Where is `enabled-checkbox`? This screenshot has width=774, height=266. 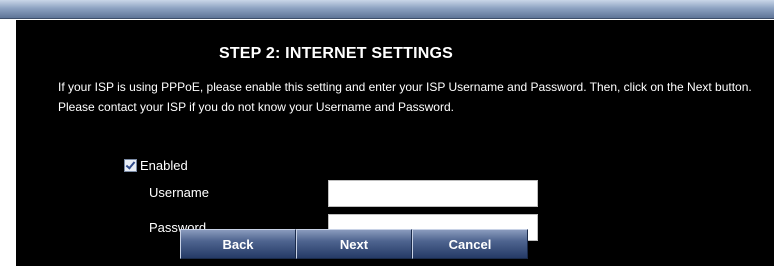 enabled-checkbox is located at coordinates (130, 165).